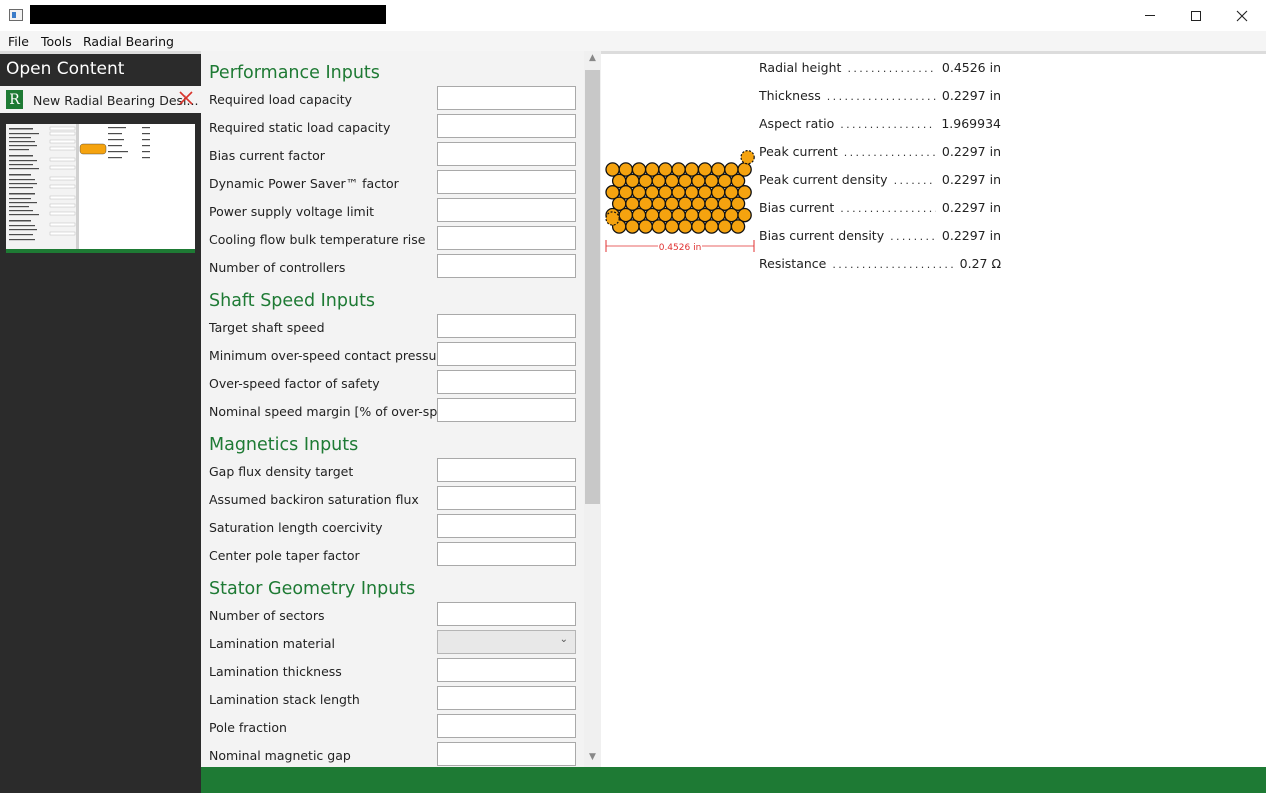  Describe the element at coordinates (56, 41) in the screenshot. I see `menu-tools: Tools` at that location.